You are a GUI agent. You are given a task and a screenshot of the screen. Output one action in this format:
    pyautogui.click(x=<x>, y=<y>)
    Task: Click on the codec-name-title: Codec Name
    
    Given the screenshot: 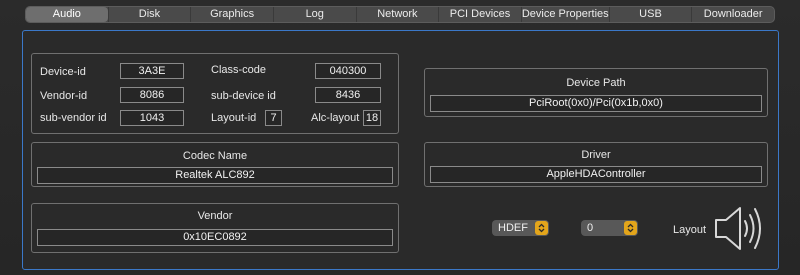 What is the action you would take?
    pyautogui.click(x=215, y=156)
    